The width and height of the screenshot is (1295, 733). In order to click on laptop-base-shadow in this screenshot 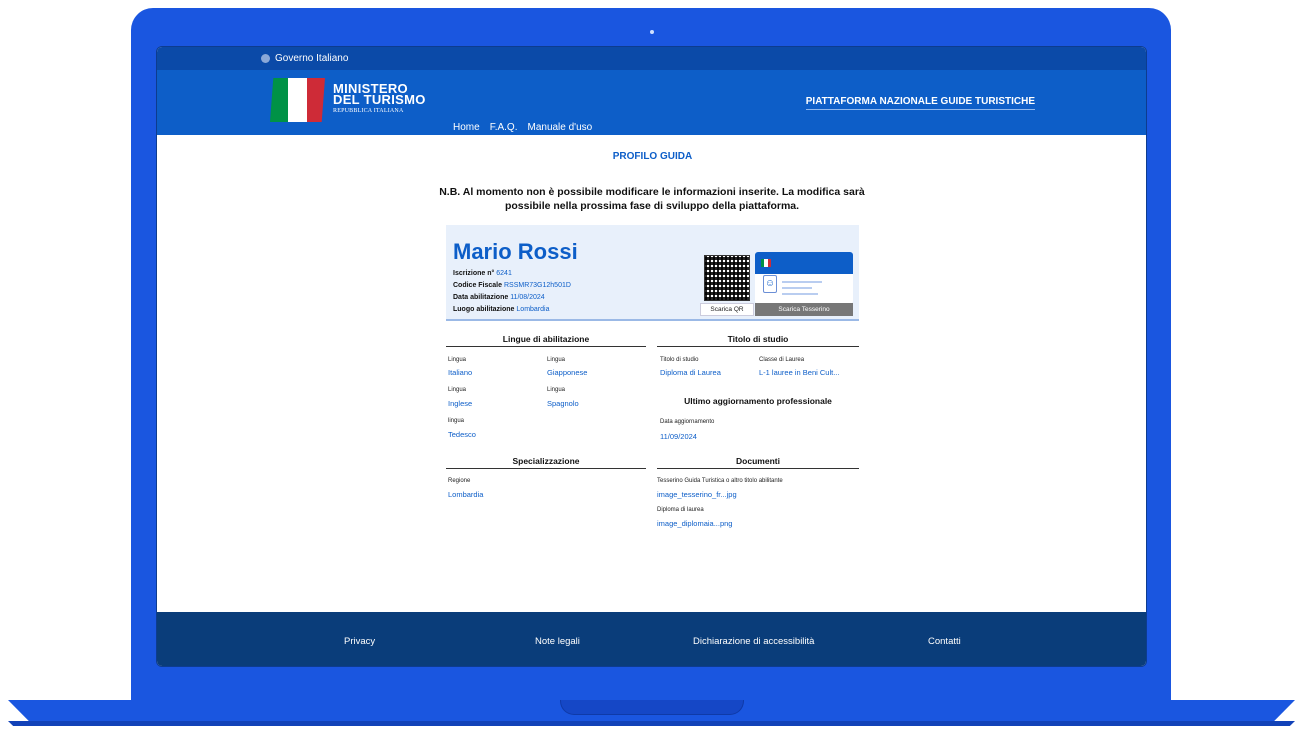, I will do `click(651, 723)`.